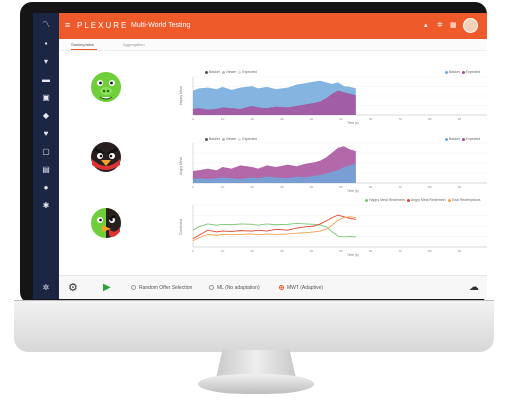  I want to click on option-label: Random Offer Selection, so click(166, 288).